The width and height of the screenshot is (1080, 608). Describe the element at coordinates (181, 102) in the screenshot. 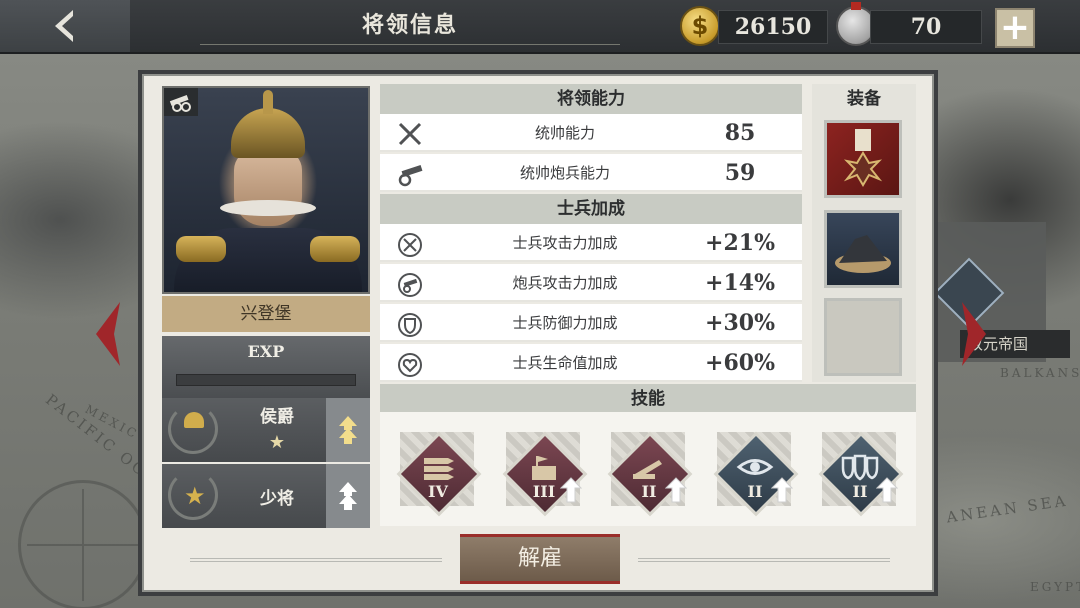

I see `artillery-class-icon` at that location.